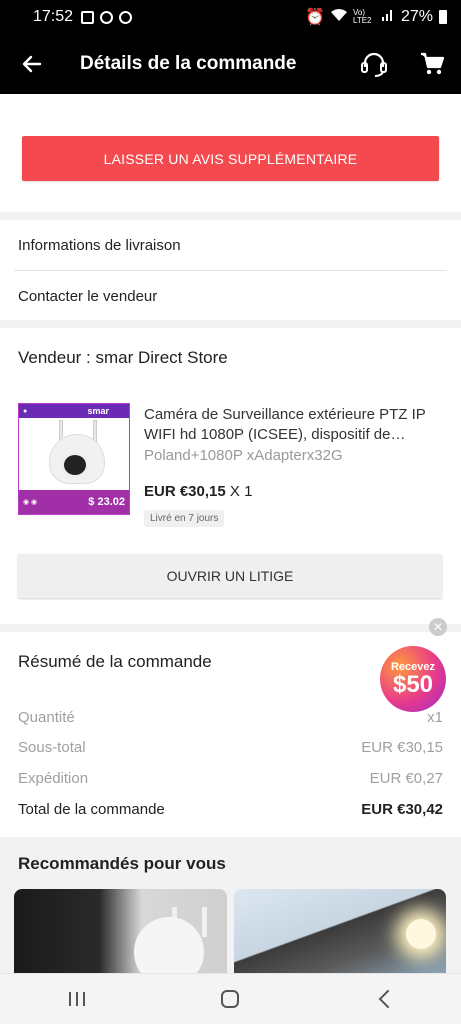 The image size is (461, 1024). Describe the element at coordinates (25, 411) in the screenshot. I see `thumb-brand-logo: ●` at that location.